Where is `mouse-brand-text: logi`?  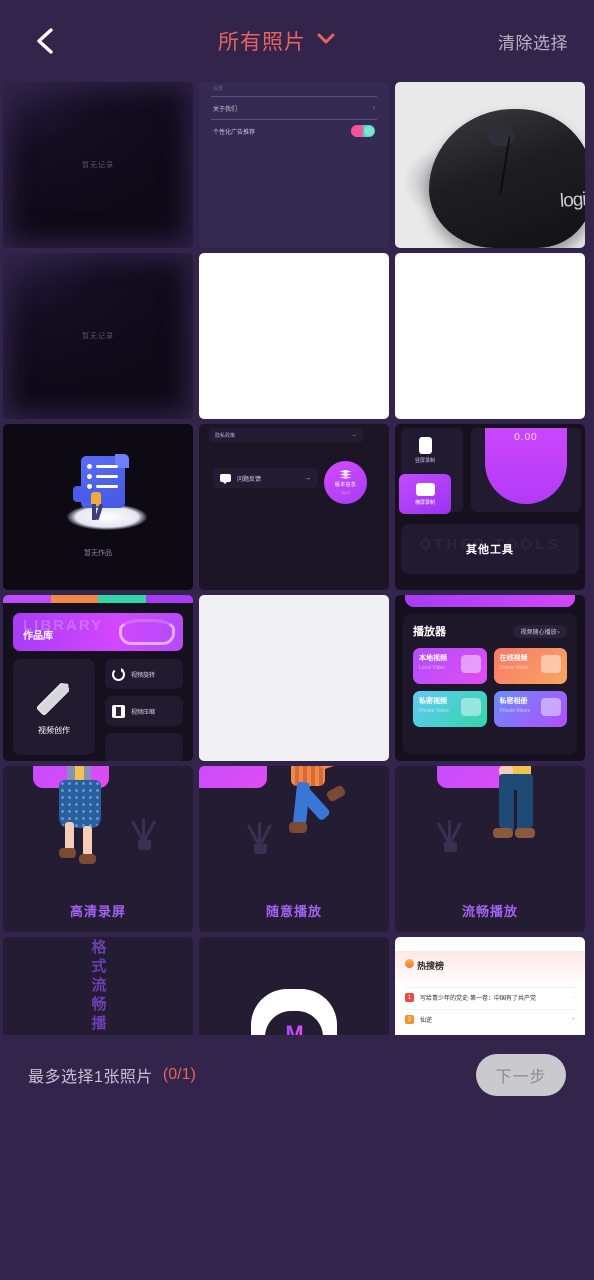 mouse-brand-text: logi is located at coordinates (572, 200).